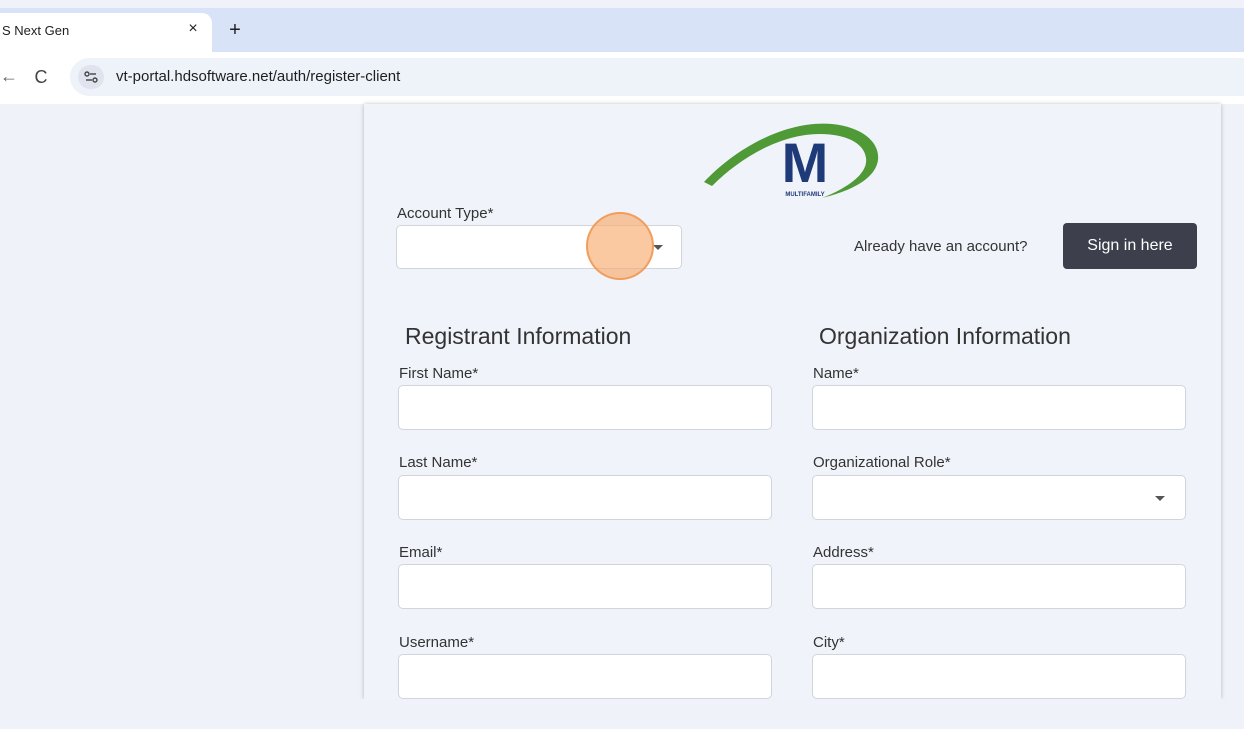 This screenshot has height=729, width=1244. Describe the element at coordinates (999, 586) in the screenshot. I see `address-field` at that location.